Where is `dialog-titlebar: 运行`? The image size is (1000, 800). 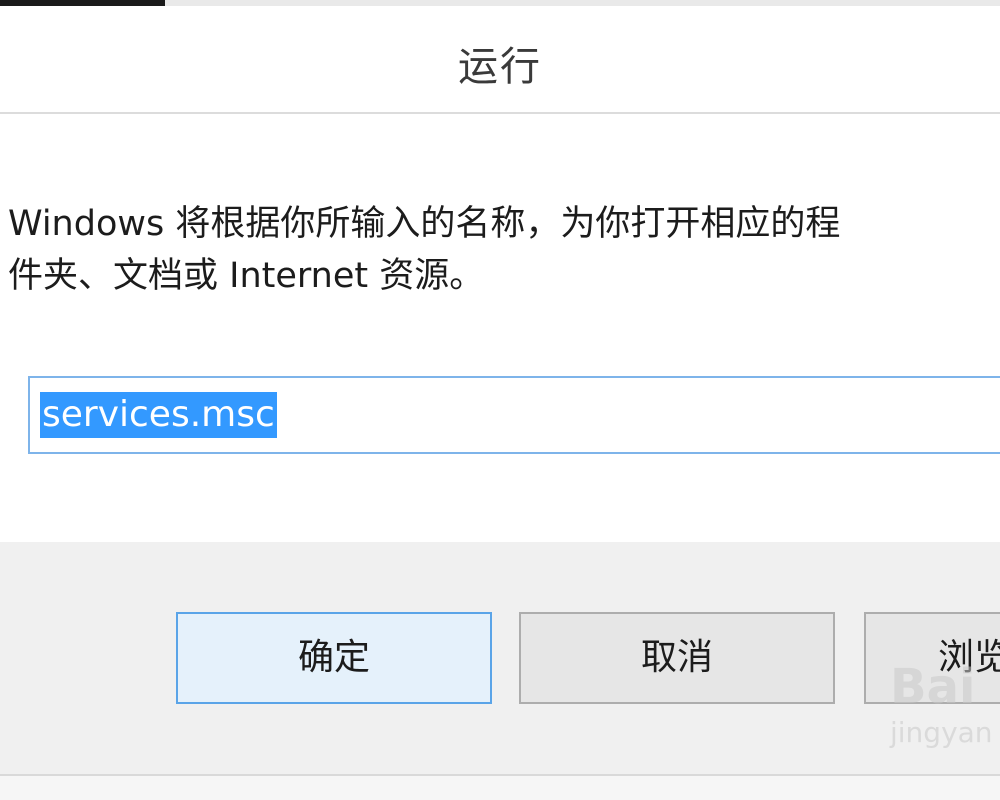
dialog-titlebar: 运行 is located at coordinates (500, 60).